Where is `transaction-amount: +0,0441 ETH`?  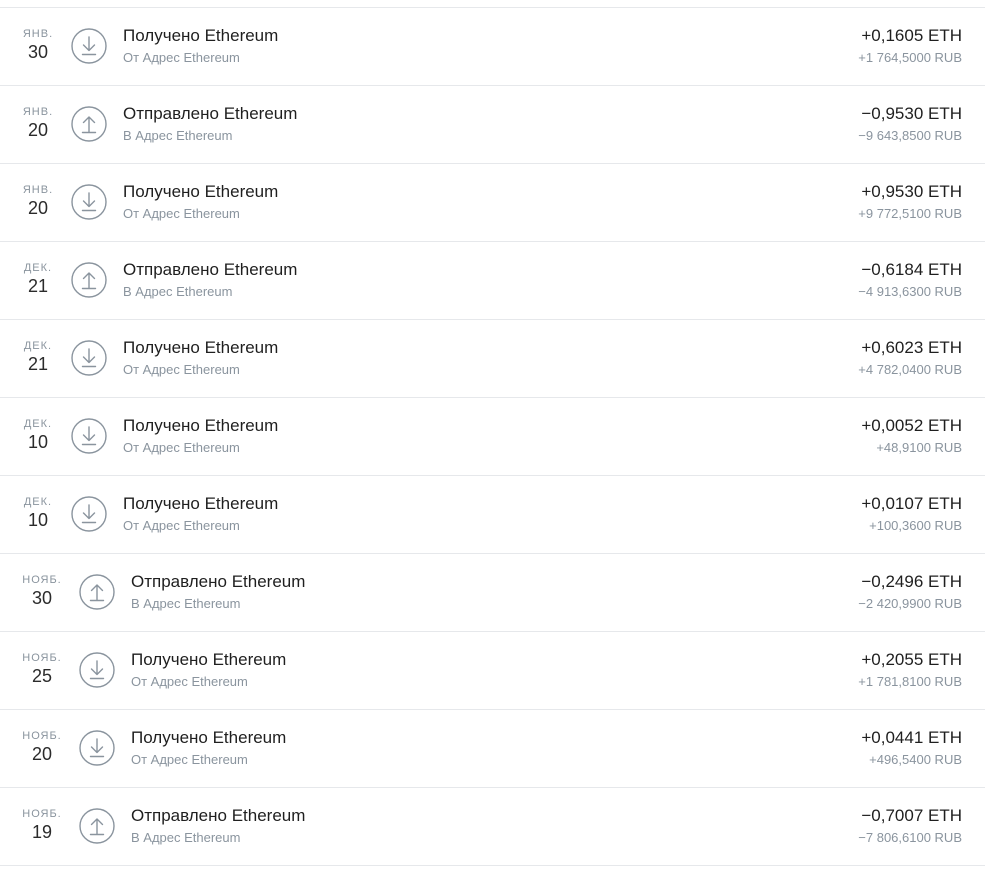 transaction-amount: +0,0441 ETH is located at coordinates (911, 737).